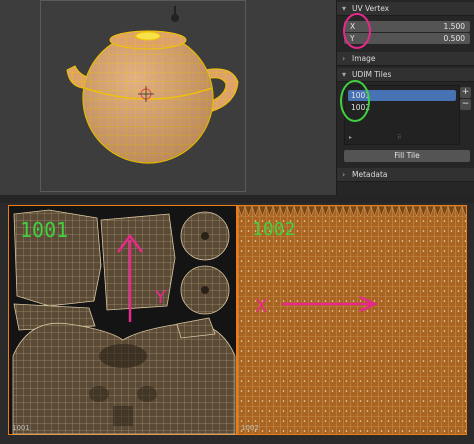  I want to click on field-label: Y, so click(352, 38).